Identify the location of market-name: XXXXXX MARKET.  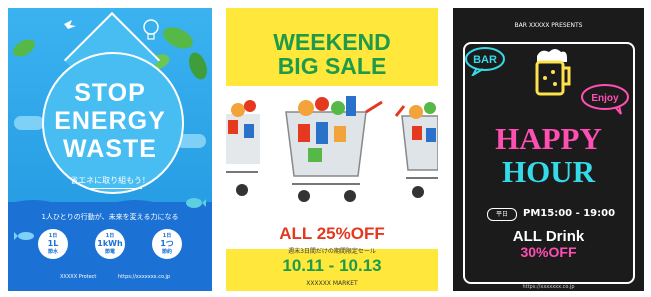
(332, 283).